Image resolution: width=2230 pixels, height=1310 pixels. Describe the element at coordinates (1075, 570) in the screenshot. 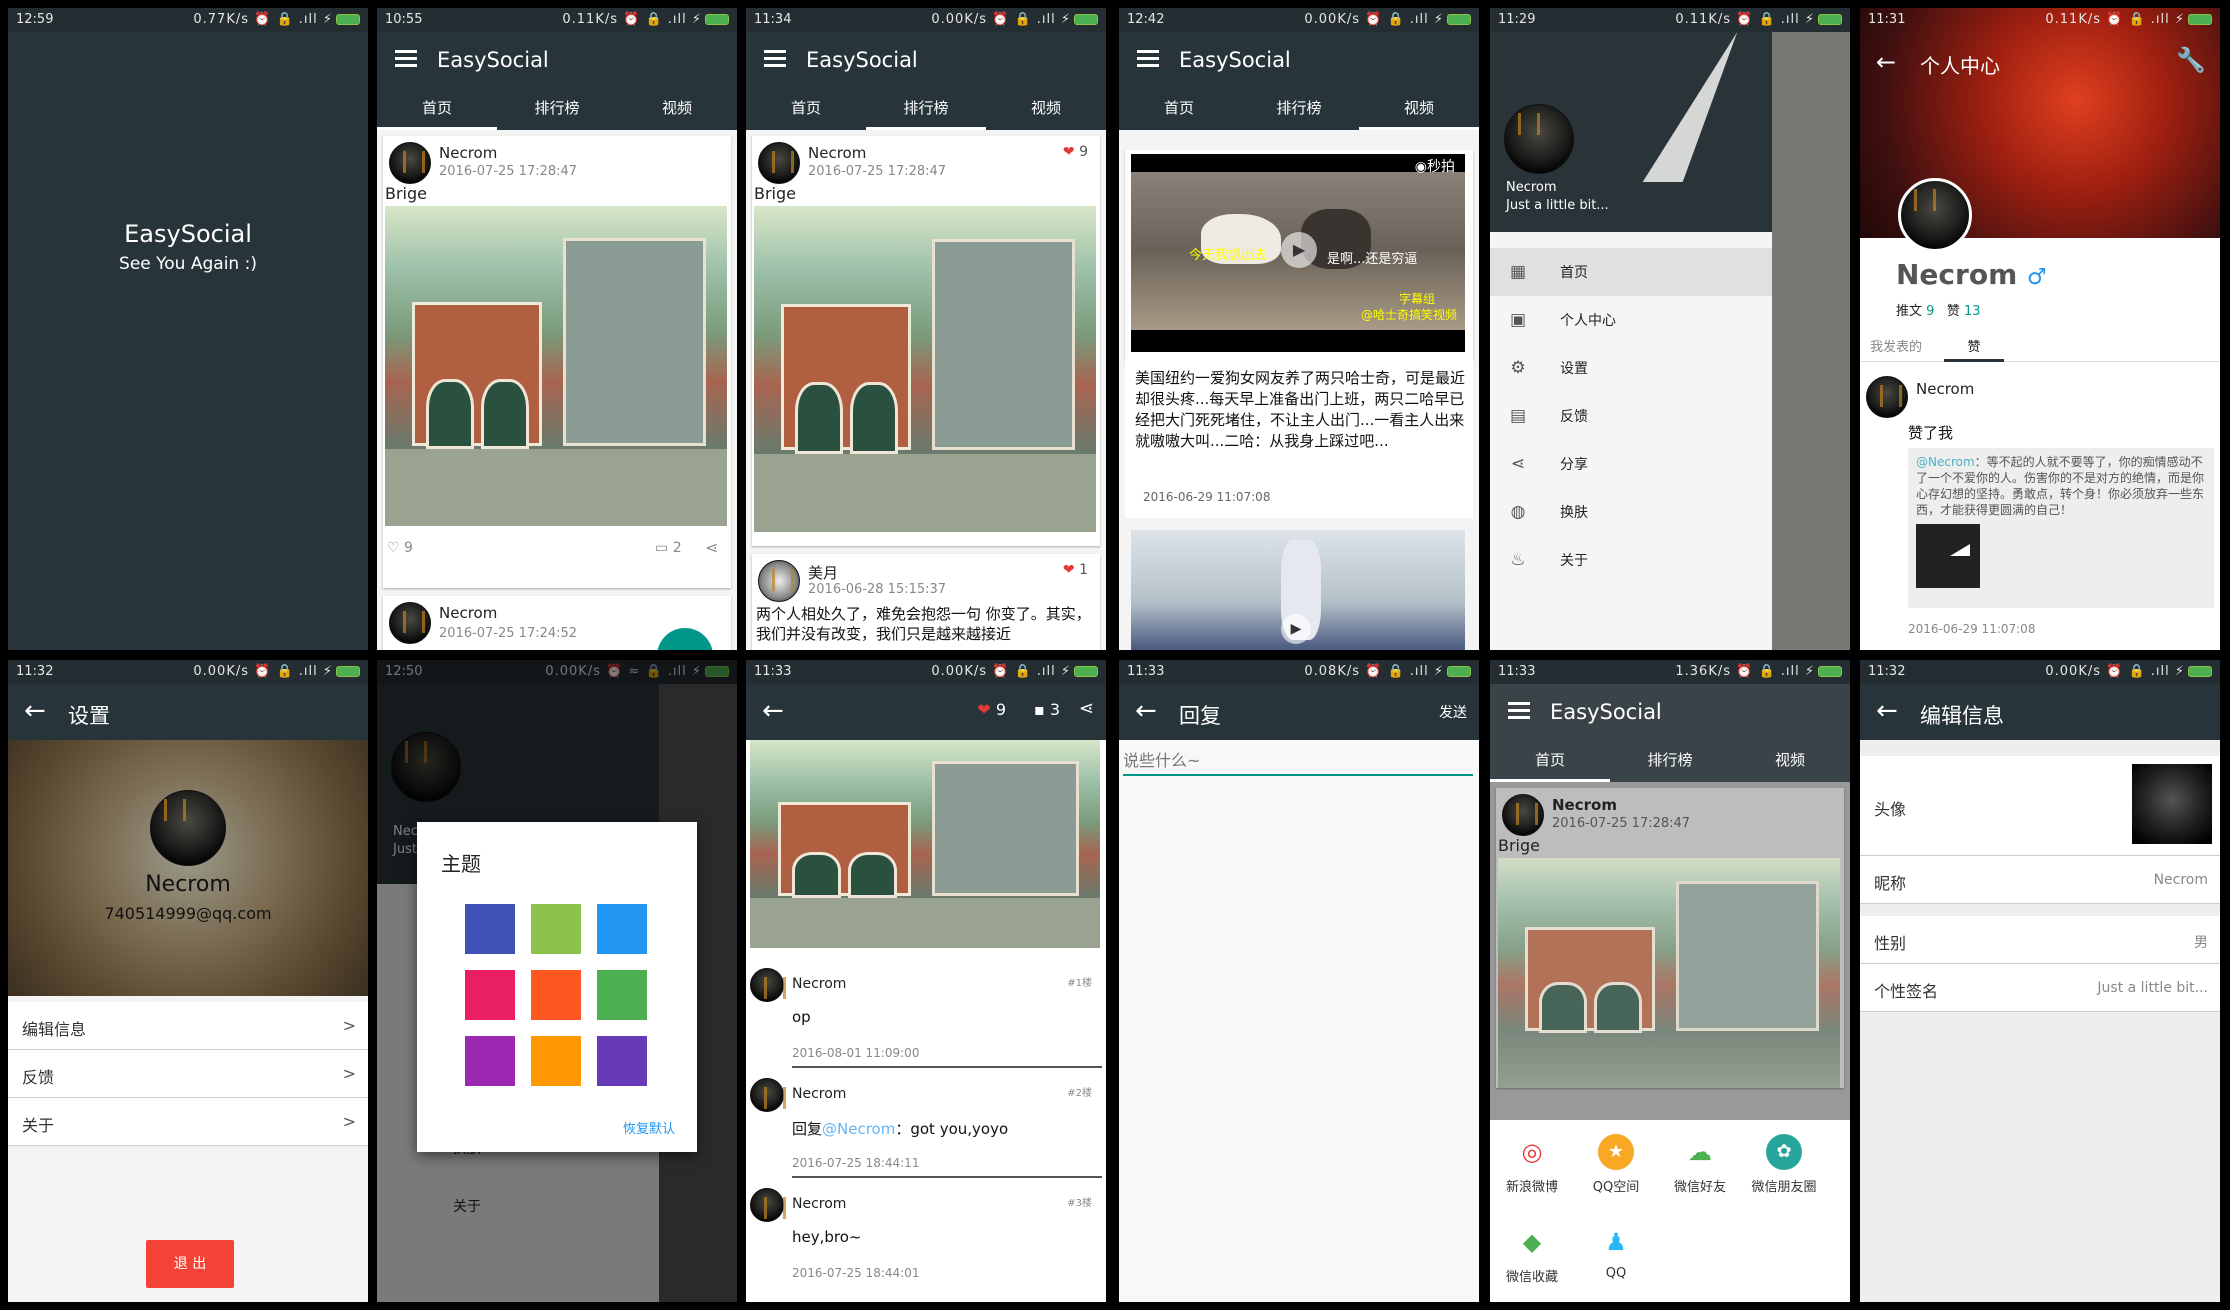

I see `like-count: ❤ 1` at that location.